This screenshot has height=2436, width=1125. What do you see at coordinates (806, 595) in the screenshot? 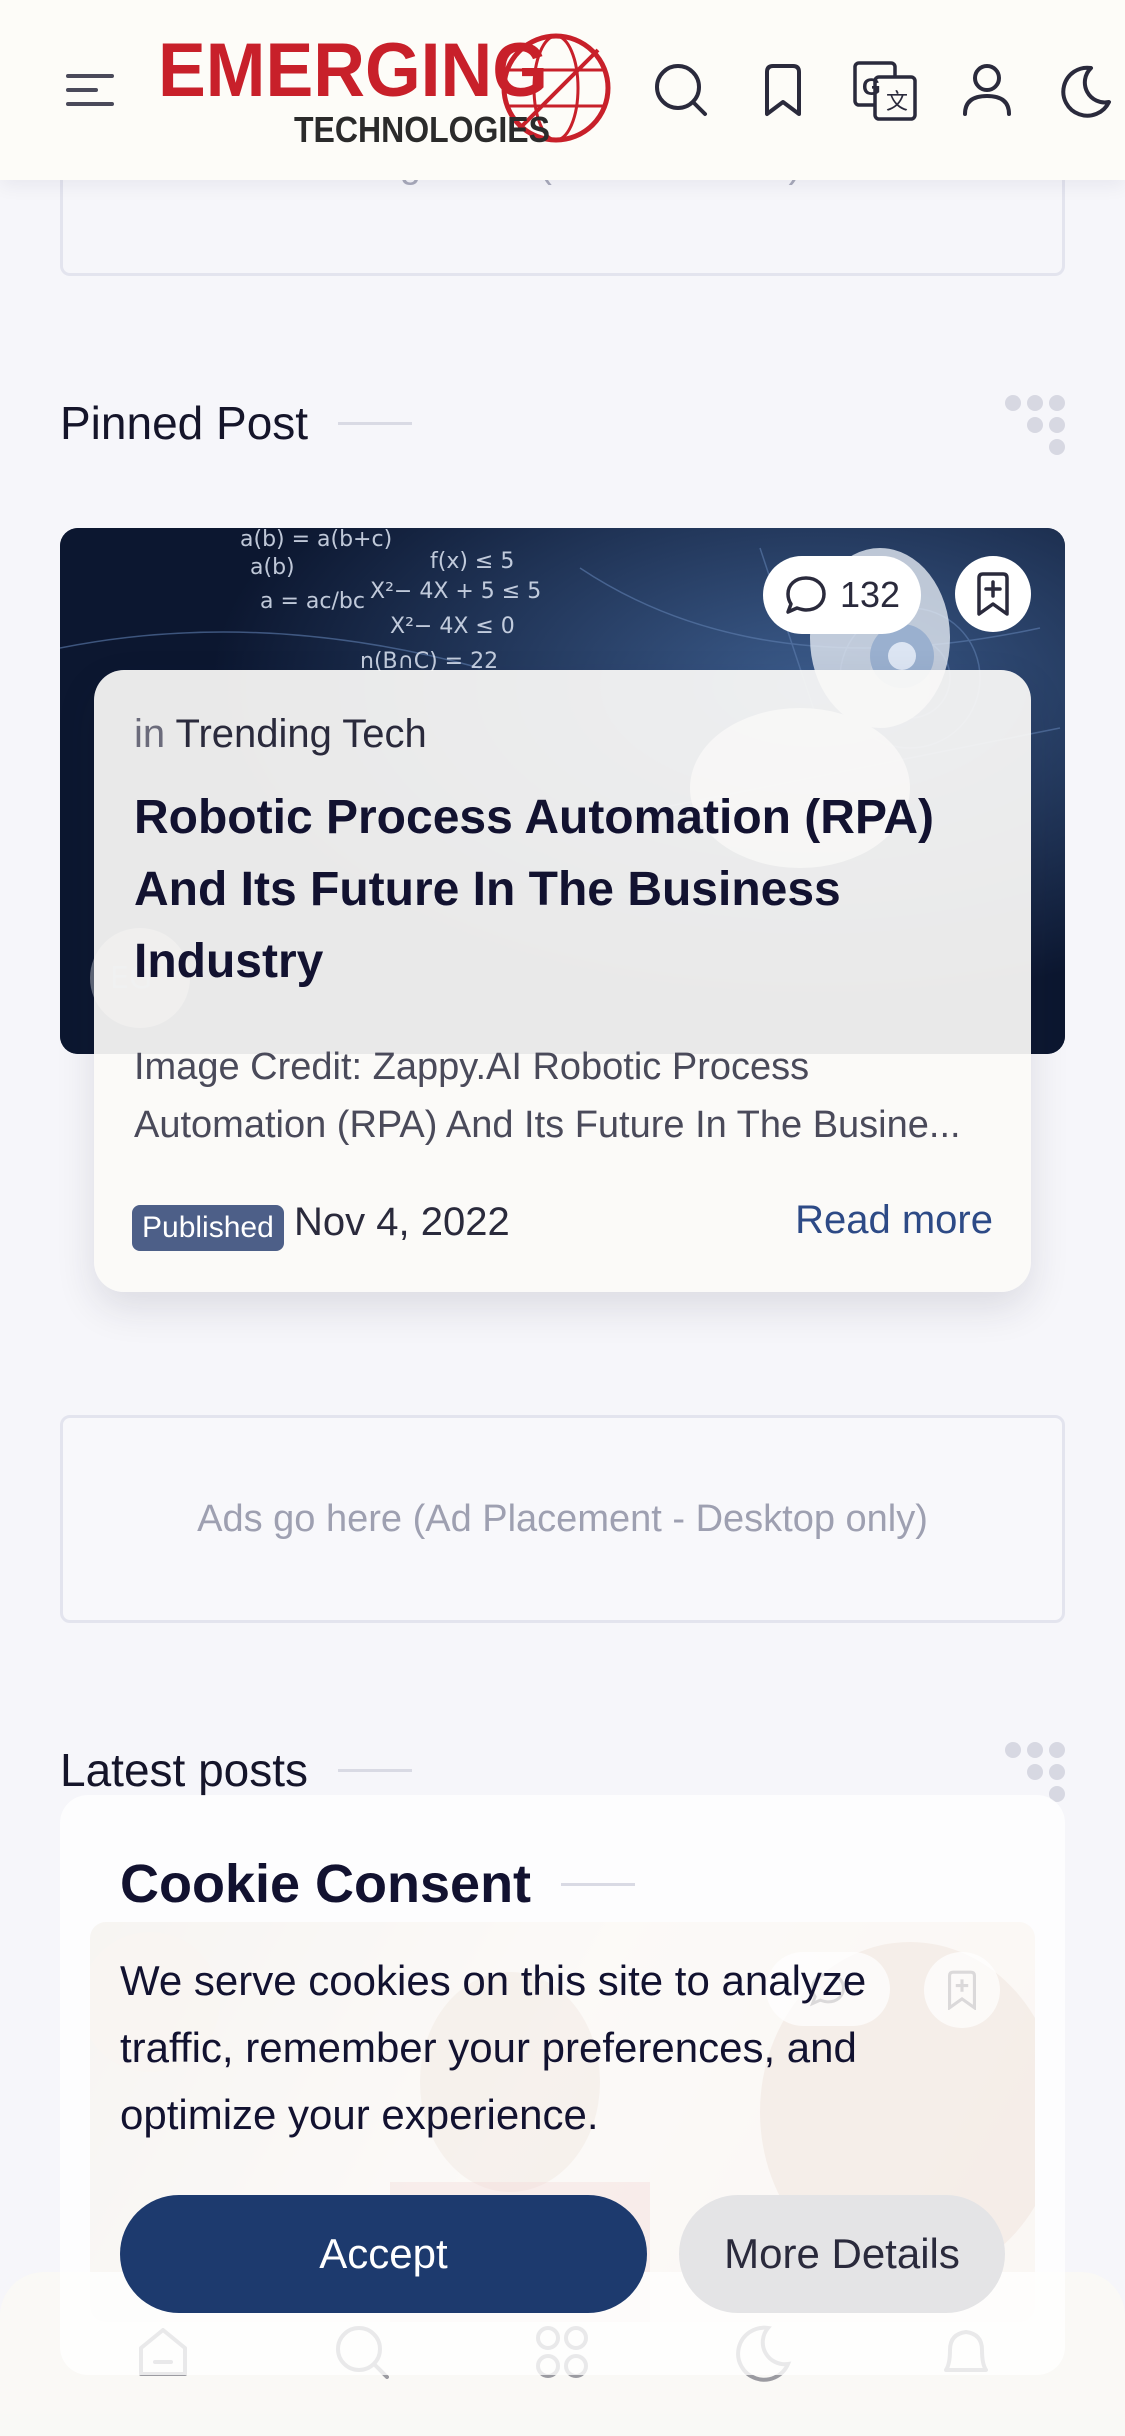
I see `comment-icon` at bounding box center [806, 595].